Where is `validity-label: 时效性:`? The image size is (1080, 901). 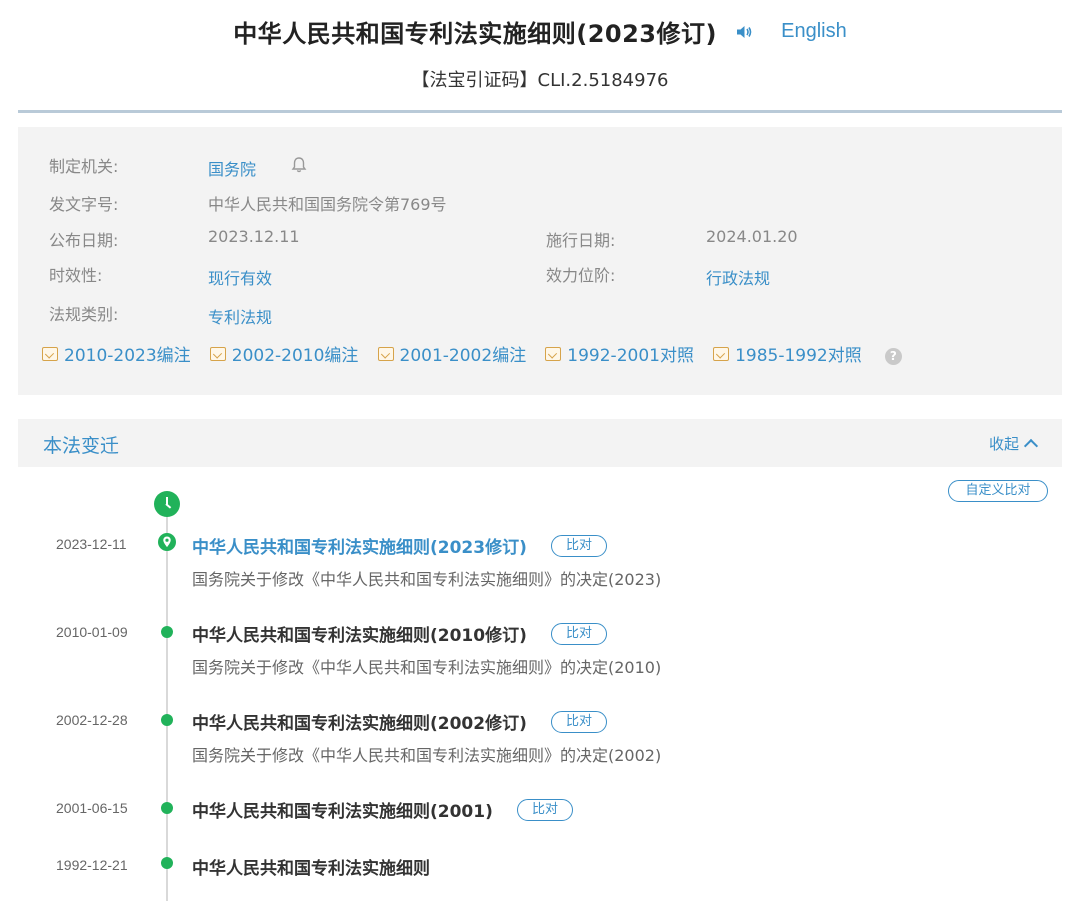
validity-label: 时效性: is located at coordinates (76, 275).